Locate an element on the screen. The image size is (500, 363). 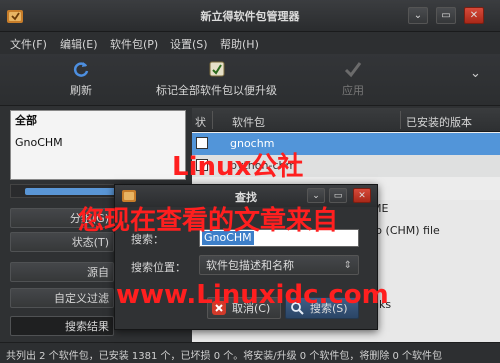
watermark-line-1: Linux公社 is located at coordinates (238, 167).